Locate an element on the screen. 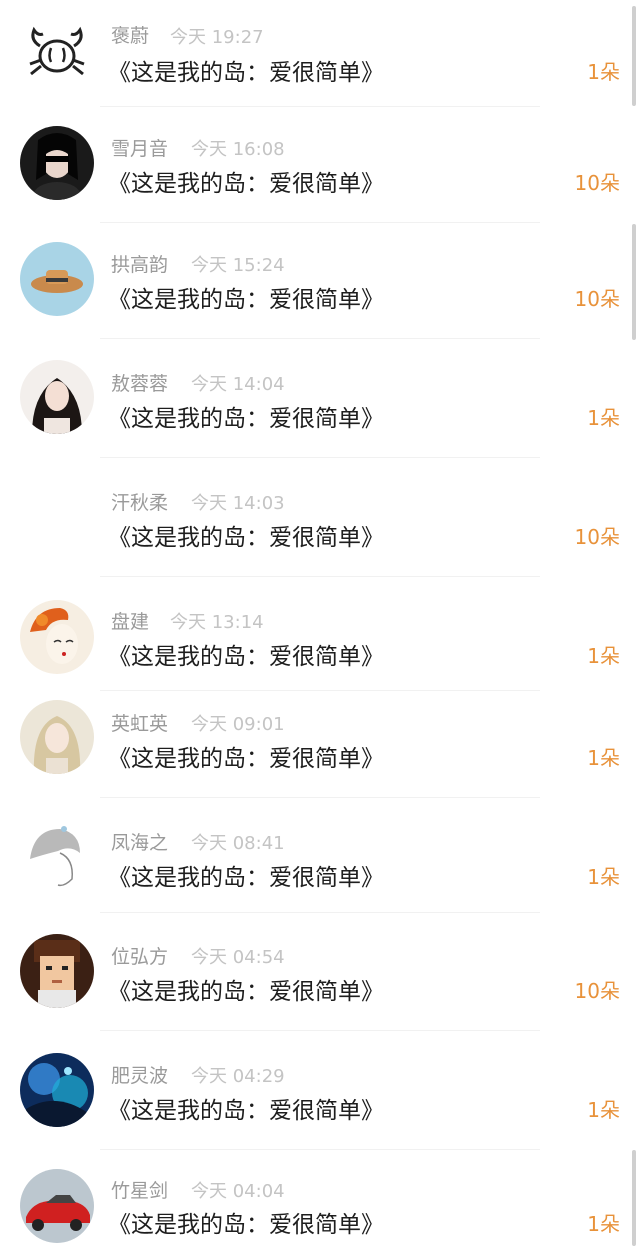 The width and height of the screenshot is (640, 1256). send-time: 今天 04:54 is located at coordinates (238, 957).